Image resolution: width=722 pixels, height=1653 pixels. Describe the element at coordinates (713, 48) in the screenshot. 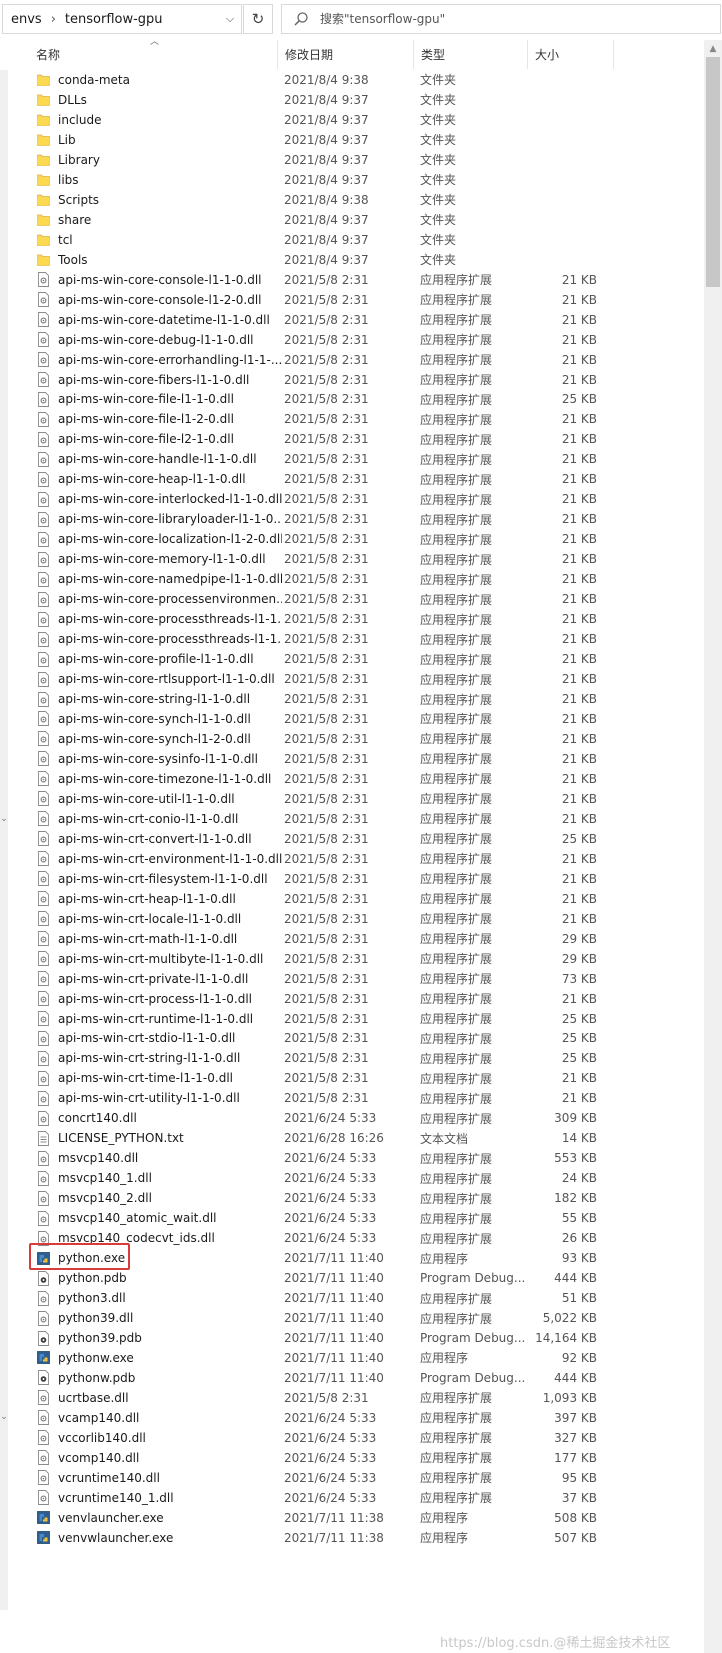

I see `scroll-up-icon: ▲` at that location.